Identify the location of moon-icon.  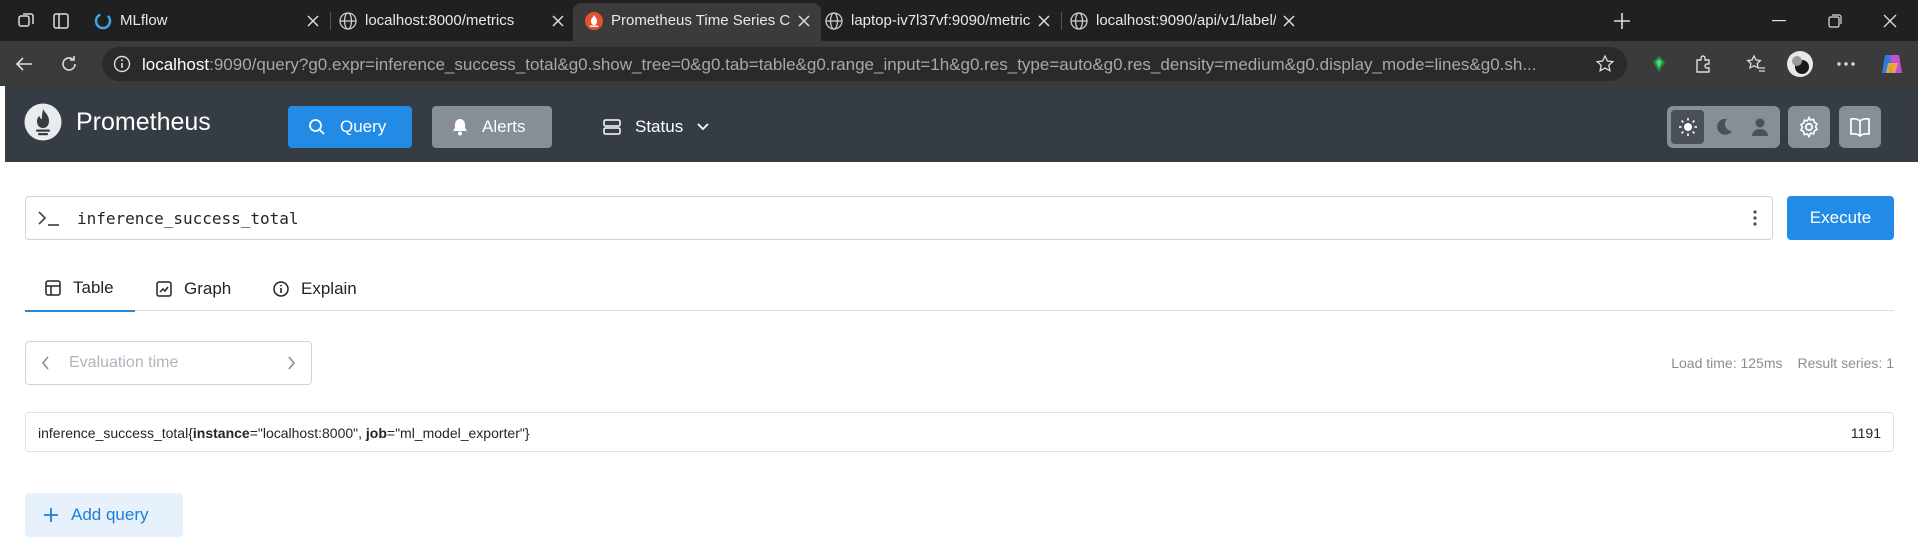
(1723, 127).